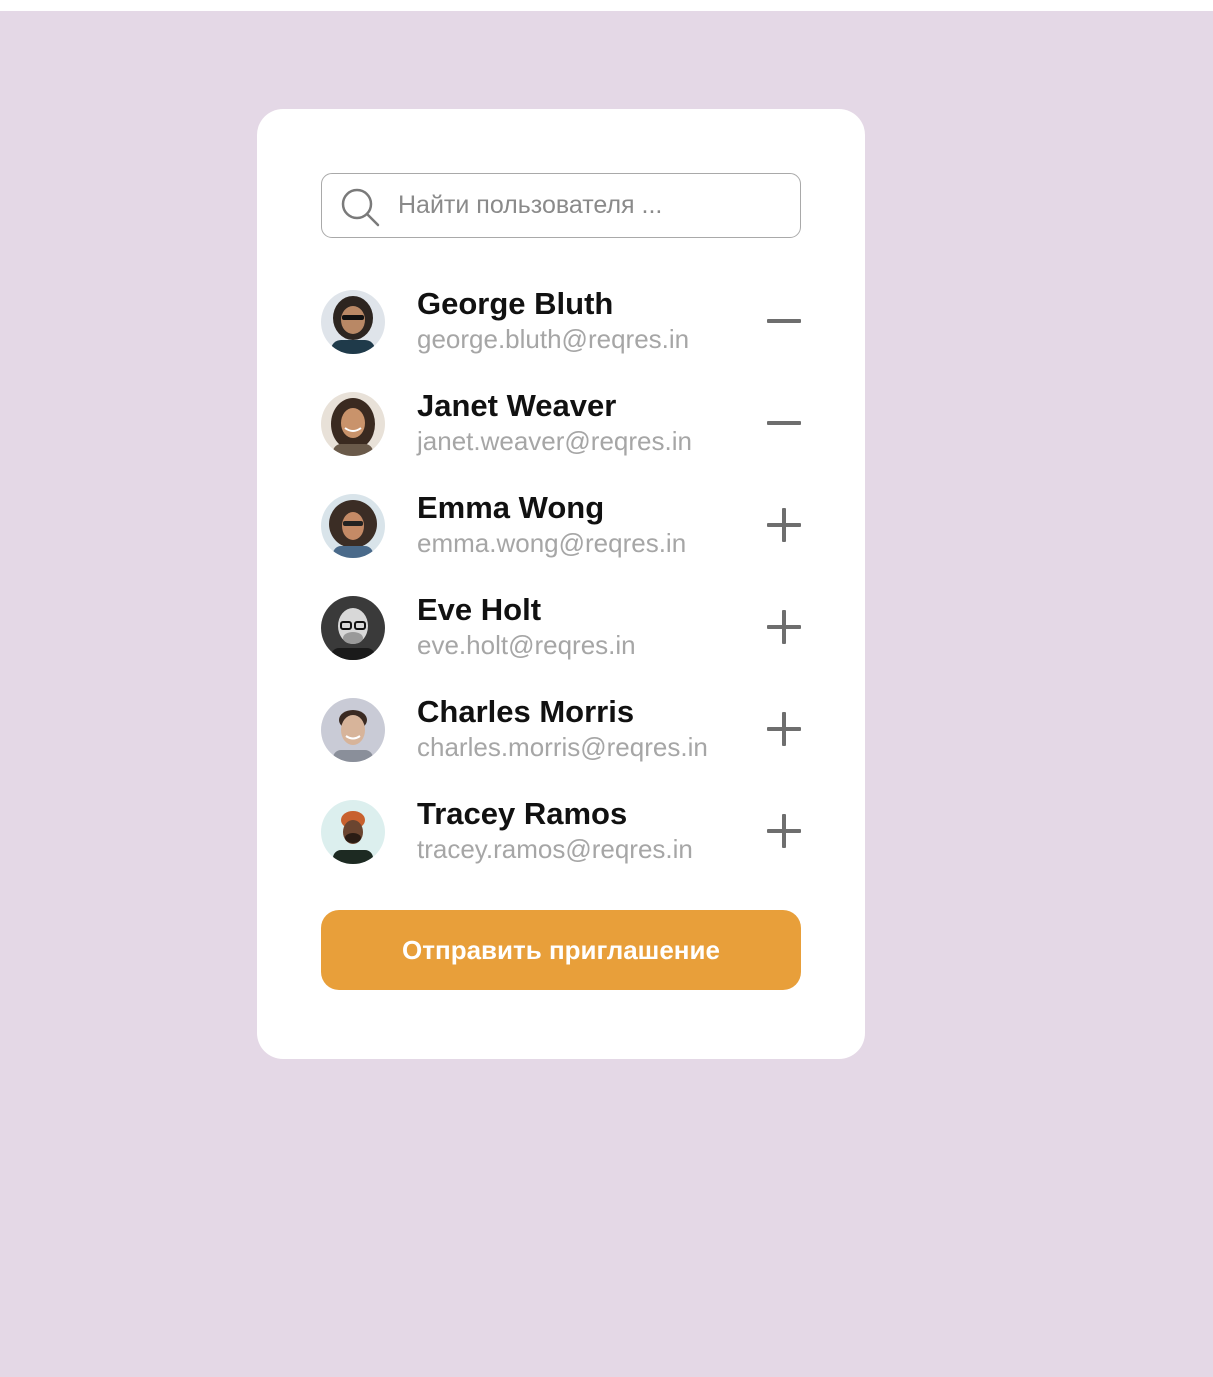  Describe the element at coordinates (479, 609) in the screenshot. I see `user-name: Eve Holt` at that location.